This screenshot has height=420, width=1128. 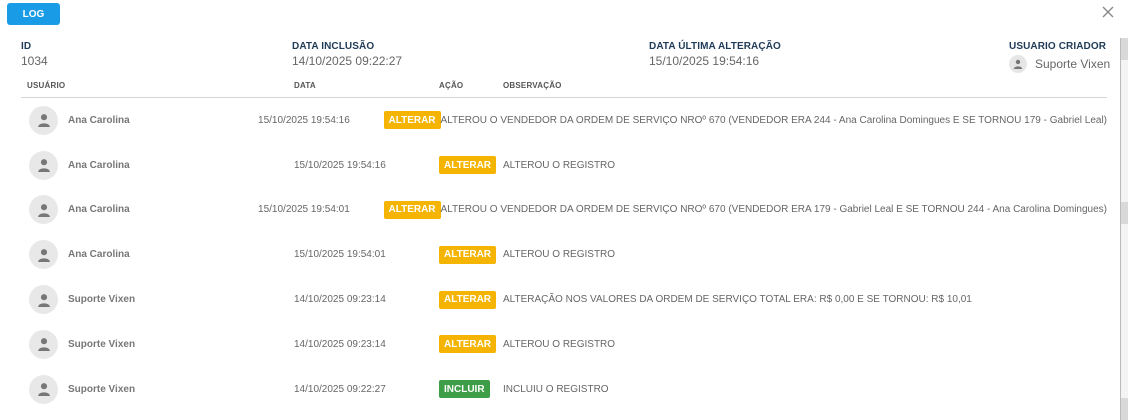 I want to click on meta-last-change-value: 15/10/2025 19:54:16, so click(x=704, y=61).